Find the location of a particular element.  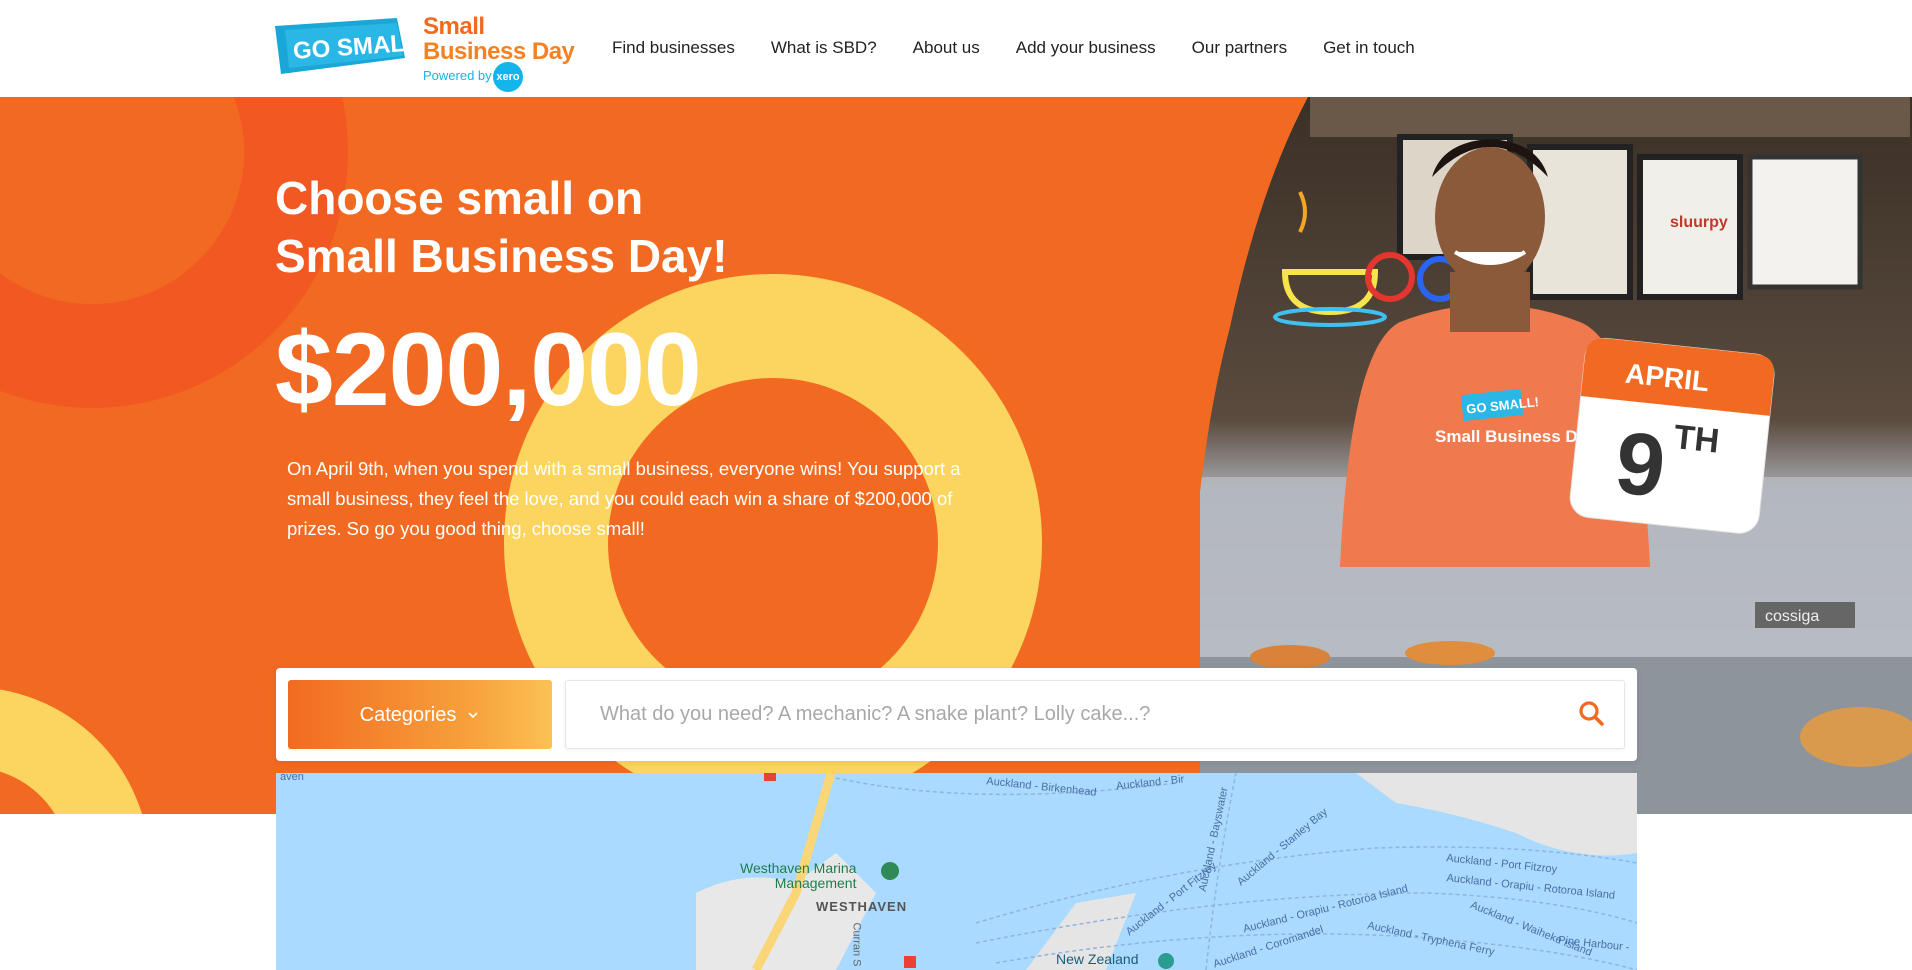

nav-get-in-touch: Get in touch is located at coordinates (1369, 48).